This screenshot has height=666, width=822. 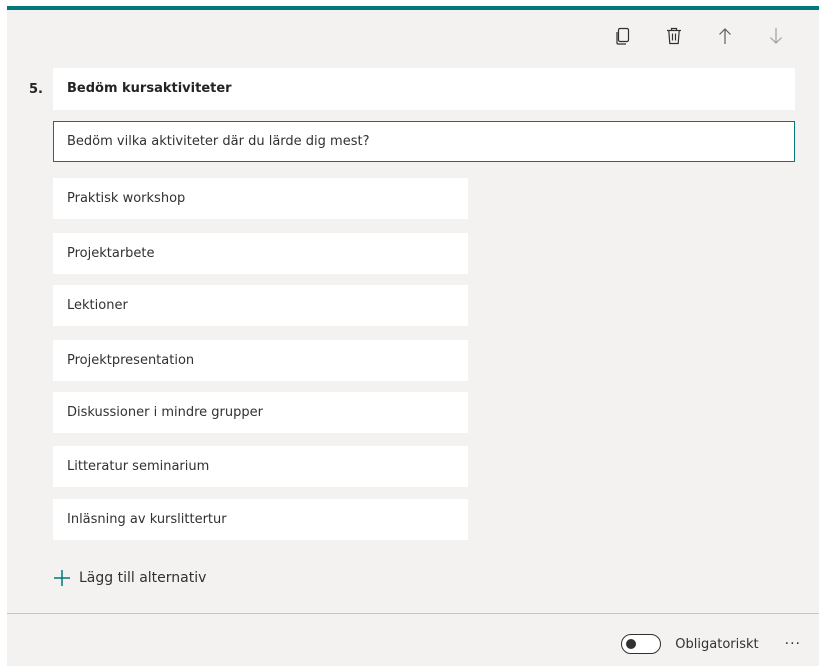 I want to click on required-label: Obligatoriskt, so click(x=717, y=644).